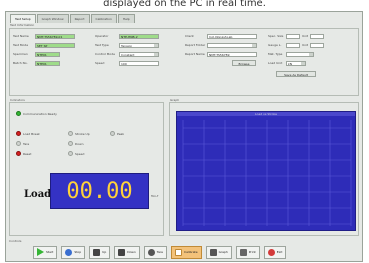 The width and height of the screenshot is (369, 263). I want to click on indicator-label: Peak, so click(121, 133).